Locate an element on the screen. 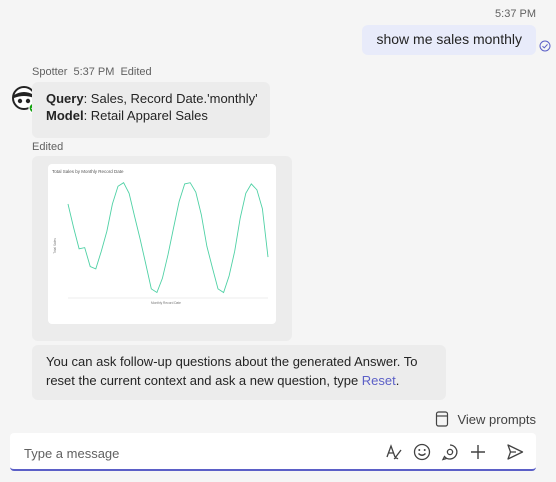  chart-marks is located at coordinates (168, 240).